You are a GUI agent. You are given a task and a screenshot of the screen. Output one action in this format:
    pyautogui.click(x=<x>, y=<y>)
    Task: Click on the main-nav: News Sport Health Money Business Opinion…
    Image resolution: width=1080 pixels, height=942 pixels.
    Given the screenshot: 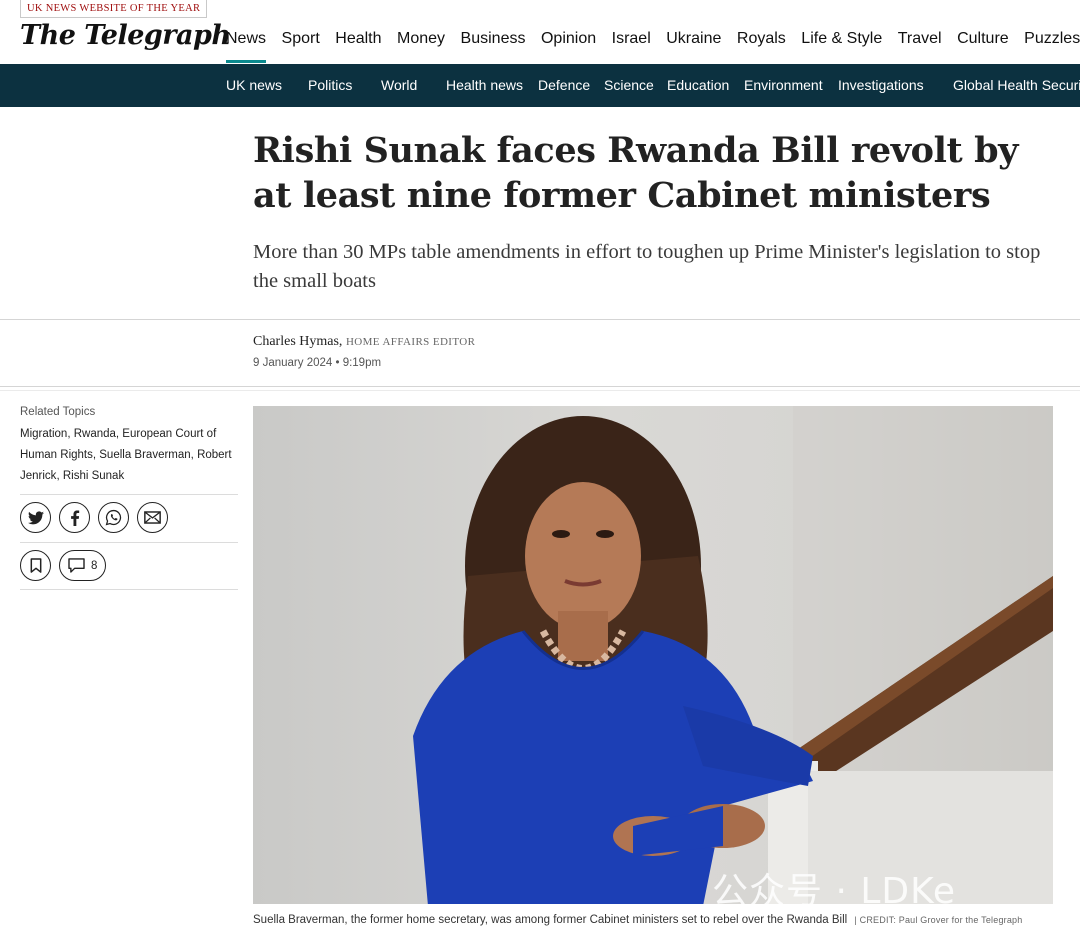 What is the action you would take?
    pyautogui.click(x=653, y=46)
    